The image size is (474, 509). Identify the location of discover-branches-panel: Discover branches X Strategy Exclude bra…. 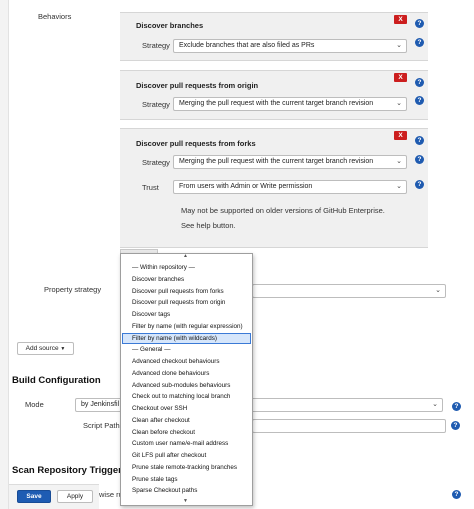
(274, 36).